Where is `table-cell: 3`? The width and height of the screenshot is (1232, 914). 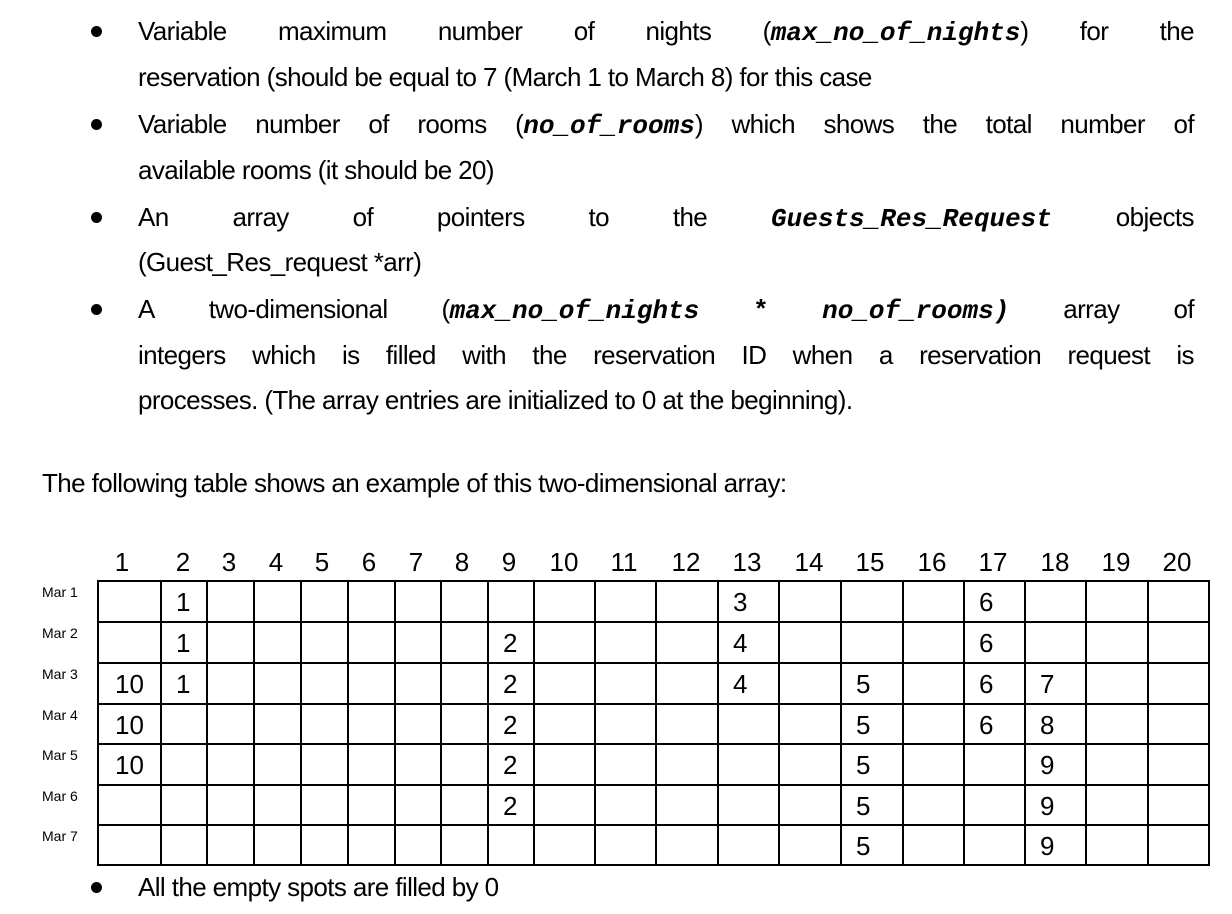
table-cell: 3 is located at coordinates (747, 600).